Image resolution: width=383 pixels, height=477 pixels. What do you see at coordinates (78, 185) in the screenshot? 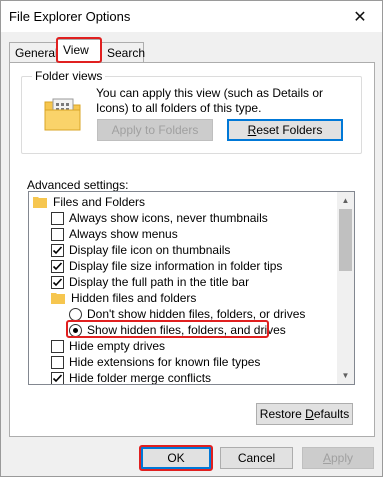
I see `advanced-settings-label: Advanced settings:` at bounding box center [78, 185].